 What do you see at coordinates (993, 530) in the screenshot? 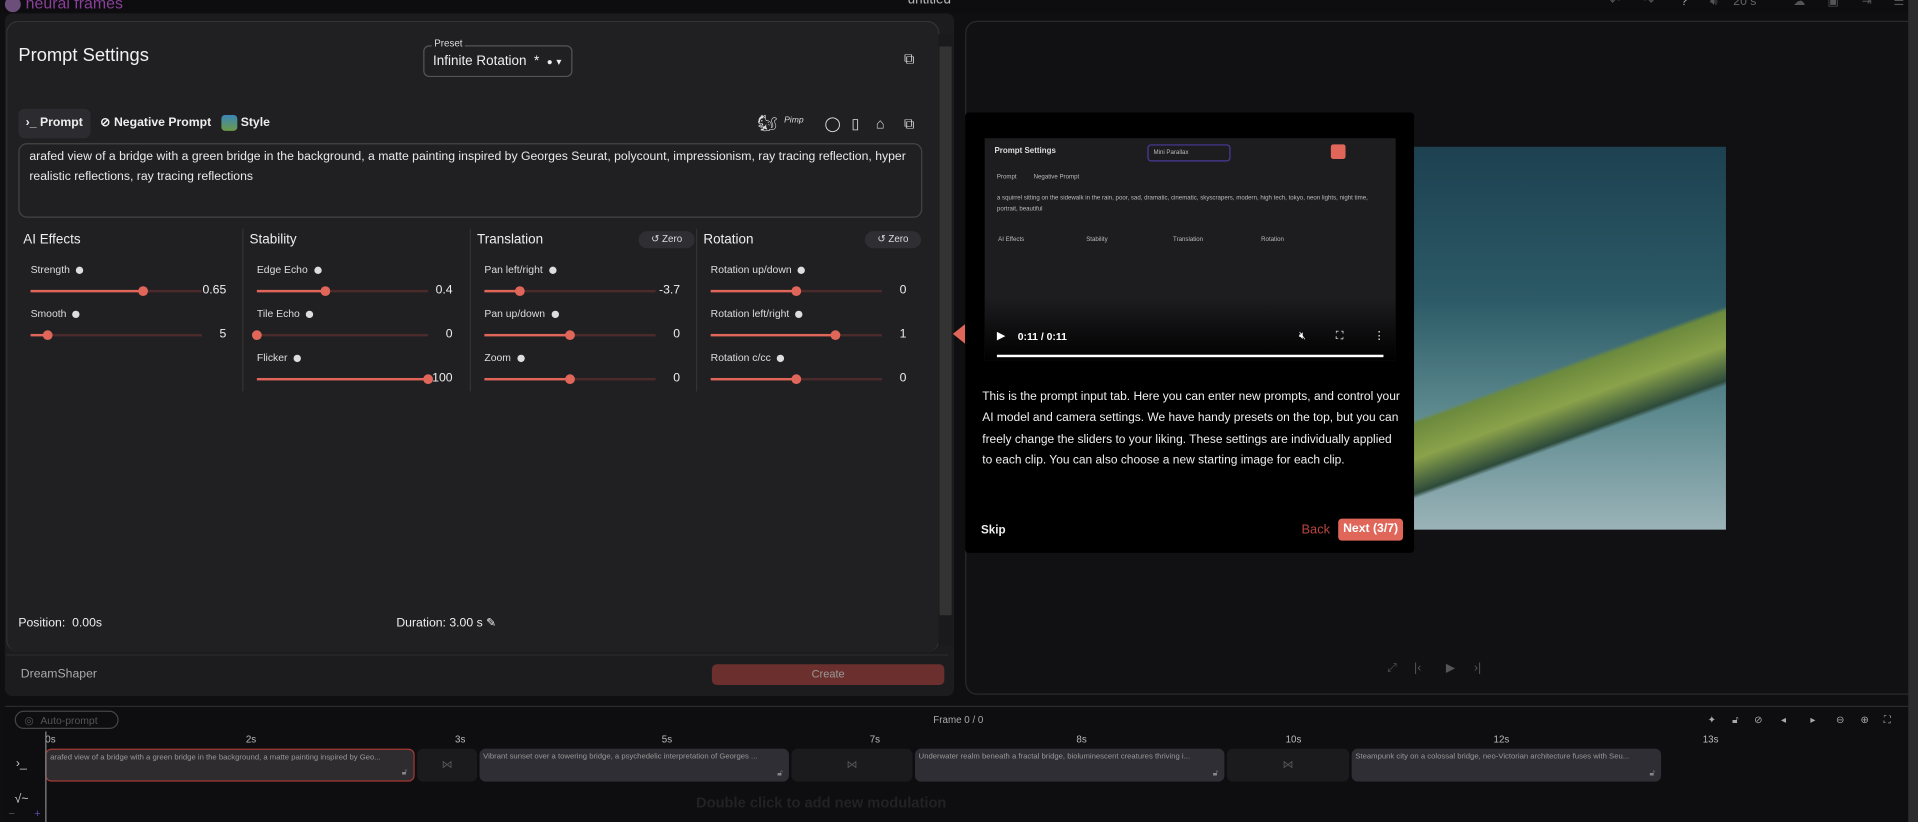
I see `skip-button: Skip` at bounding box center [993, 530].